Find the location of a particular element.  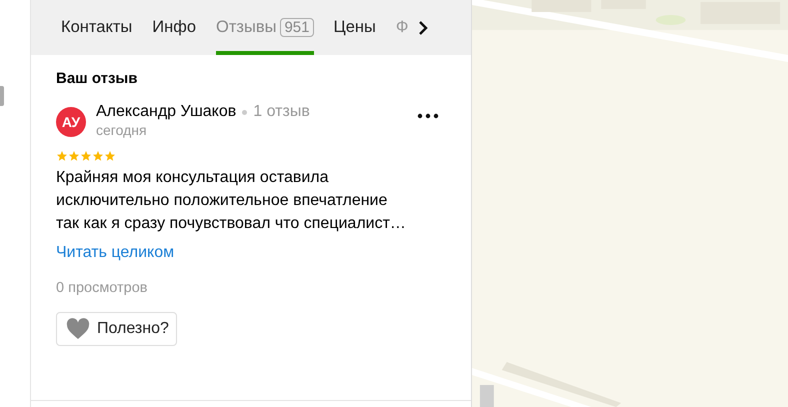

tab: Инфо is located at coordinates (174, 27).